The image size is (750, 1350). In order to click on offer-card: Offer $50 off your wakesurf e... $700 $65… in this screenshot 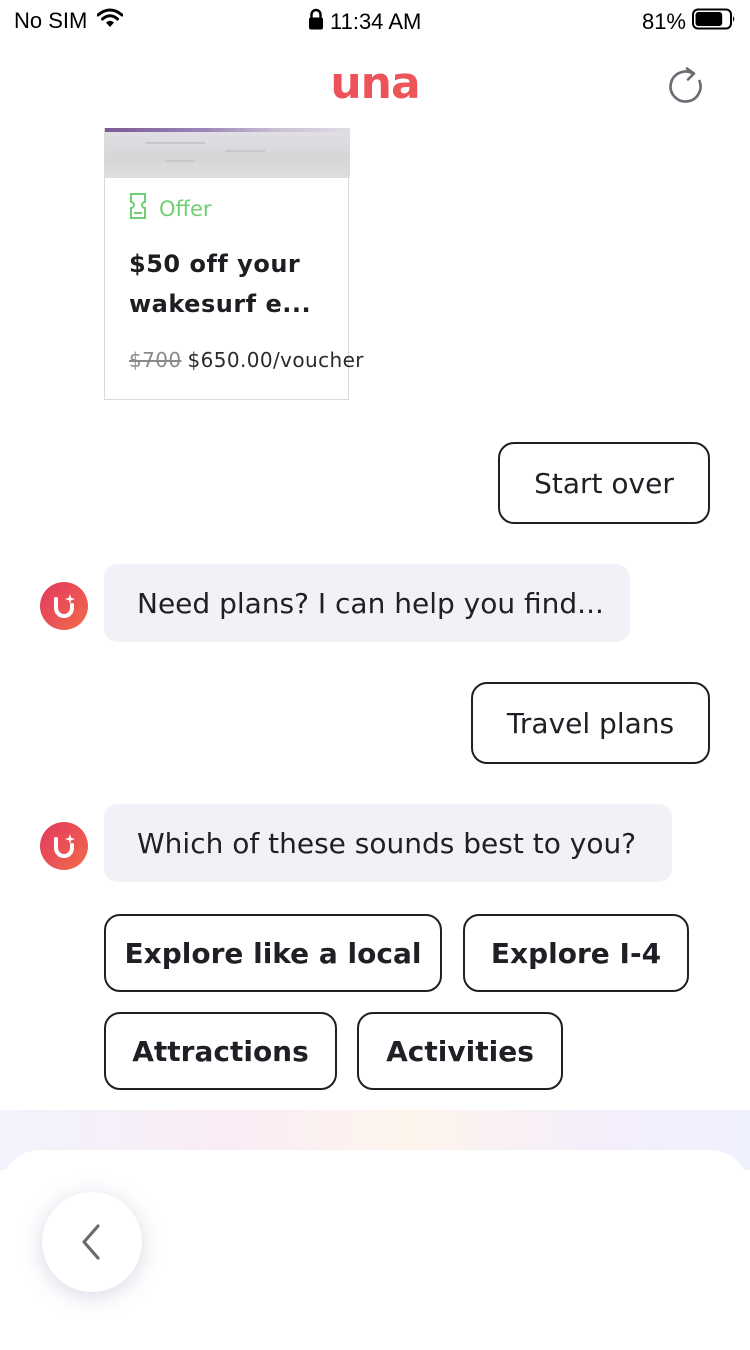, I will do `click(233, 264)`.